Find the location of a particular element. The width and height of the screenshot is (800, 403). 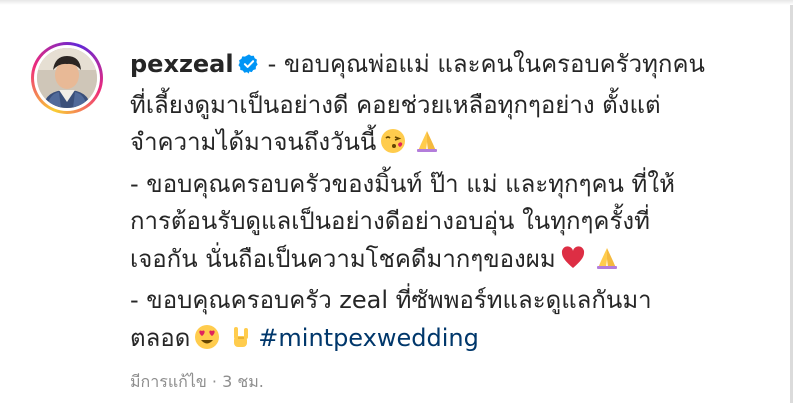

heart-eyes-emoji-icon is located at coordinates (207, 343).